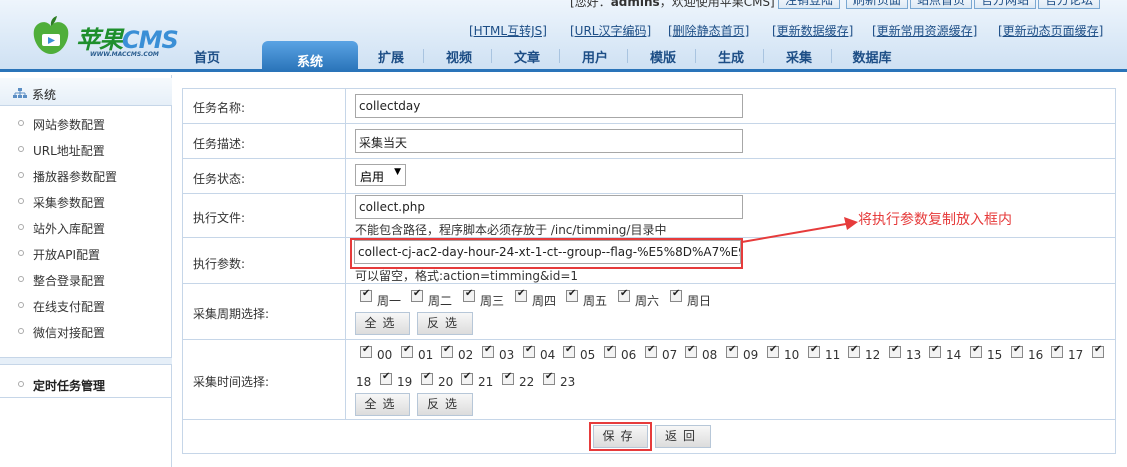 The image size is (1127, 467). What do you see at coordinates (1069, 4) in the screenshot?
I see `official-forum-button: 官方论坛` at bounding box center [1069, 4].